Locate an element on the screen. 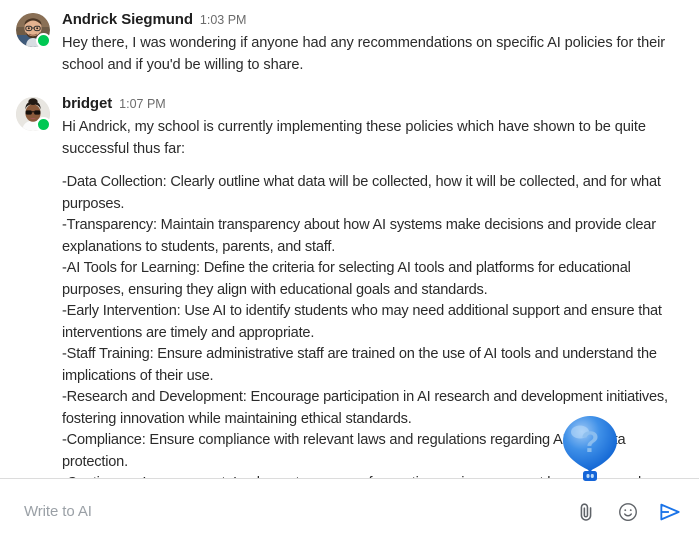 This screenshot has width=699, height=544. send-icon is located at coordinates (670, 511).